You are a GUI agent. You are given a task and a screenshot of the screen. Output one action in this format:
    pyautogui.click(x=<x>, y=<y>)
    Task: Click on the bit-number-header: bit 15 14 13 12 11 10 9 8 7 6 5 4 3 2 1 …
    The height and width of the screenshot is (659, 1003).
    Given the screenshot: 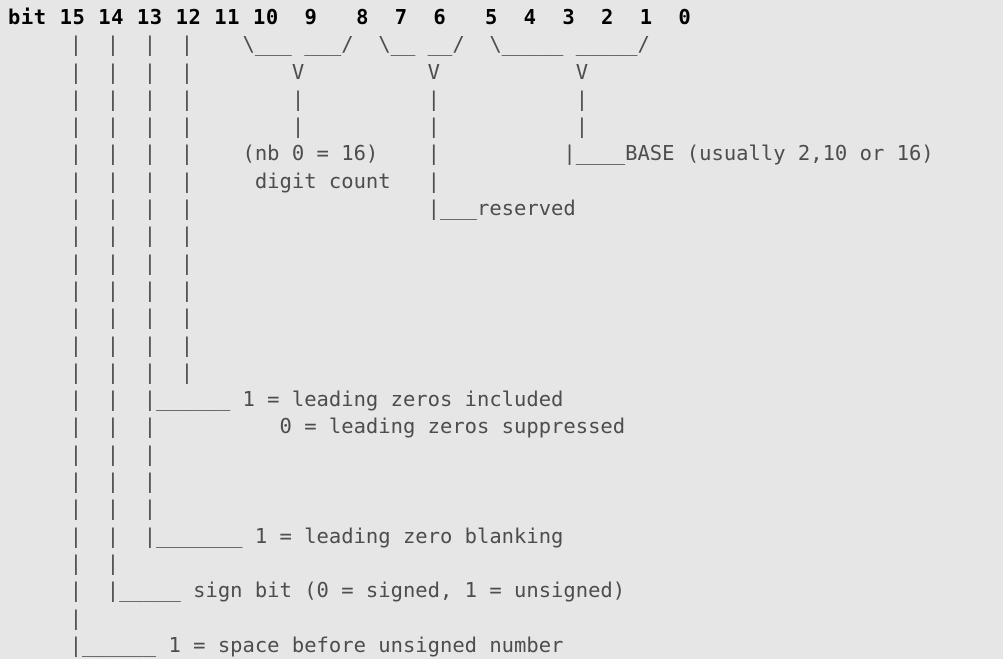 What is the action you would take?
    pyautogui.click(x=350, y=17)
    